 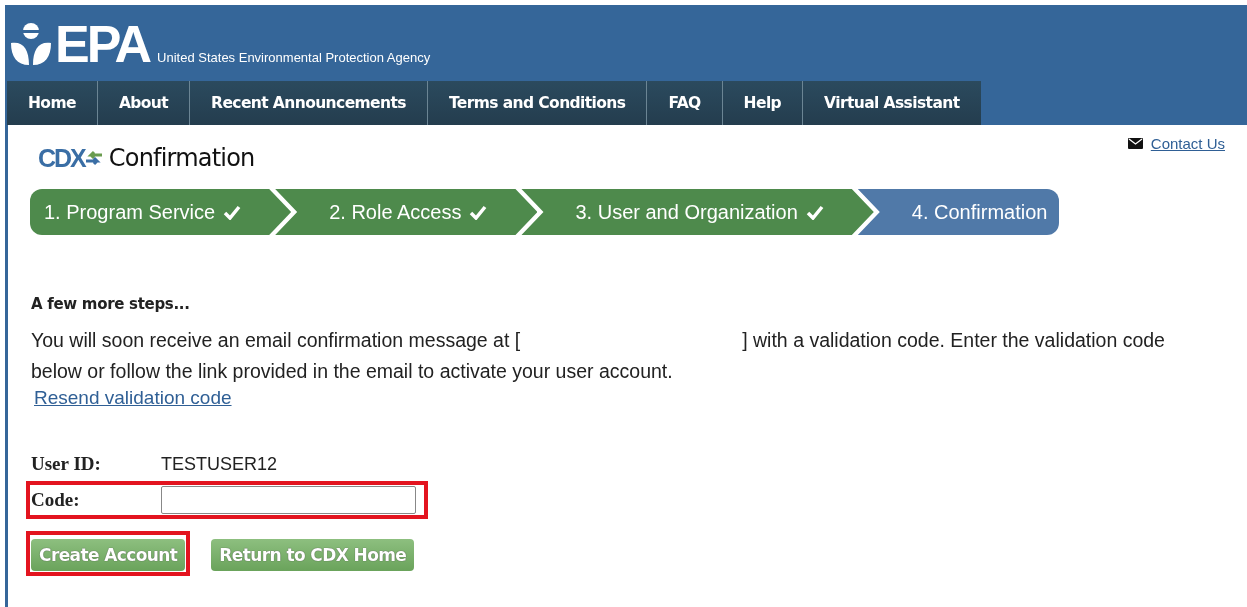 I want to click on code-label: Code:, so click(x=56, y=500).